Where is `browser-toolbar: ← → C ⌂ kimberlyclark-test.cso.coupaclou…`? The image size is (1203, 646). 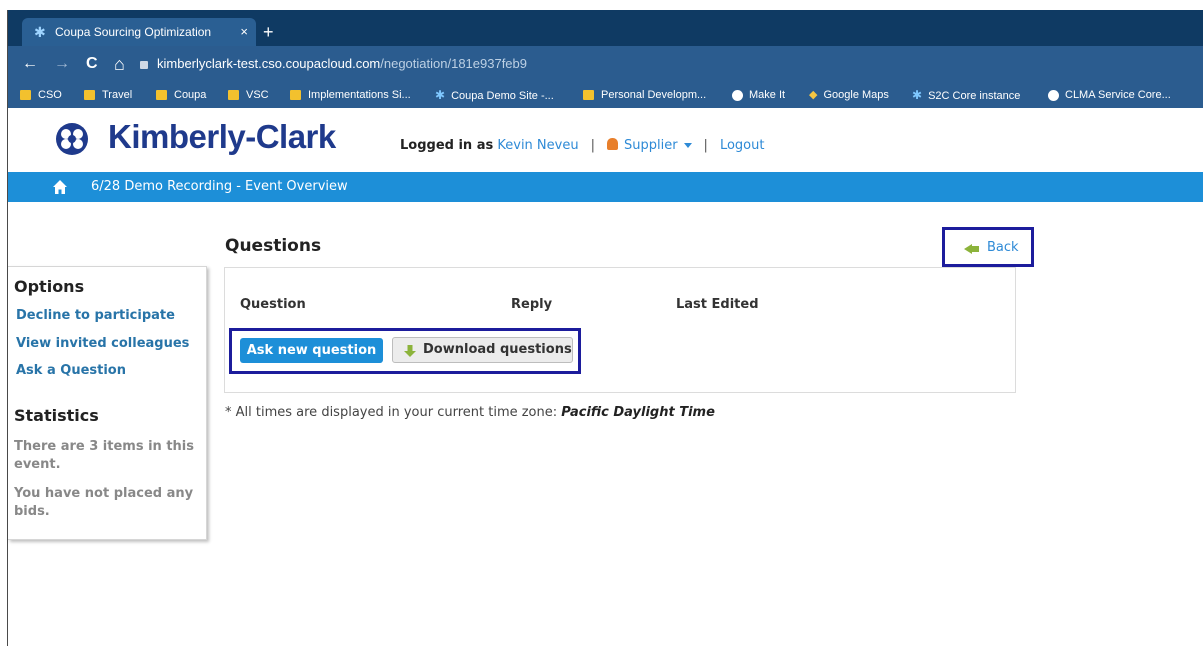
browser-toolbar: ← → C ⌂ kimberlyclark-test.cso.coupaclou… is located at coordinates (605, 64).